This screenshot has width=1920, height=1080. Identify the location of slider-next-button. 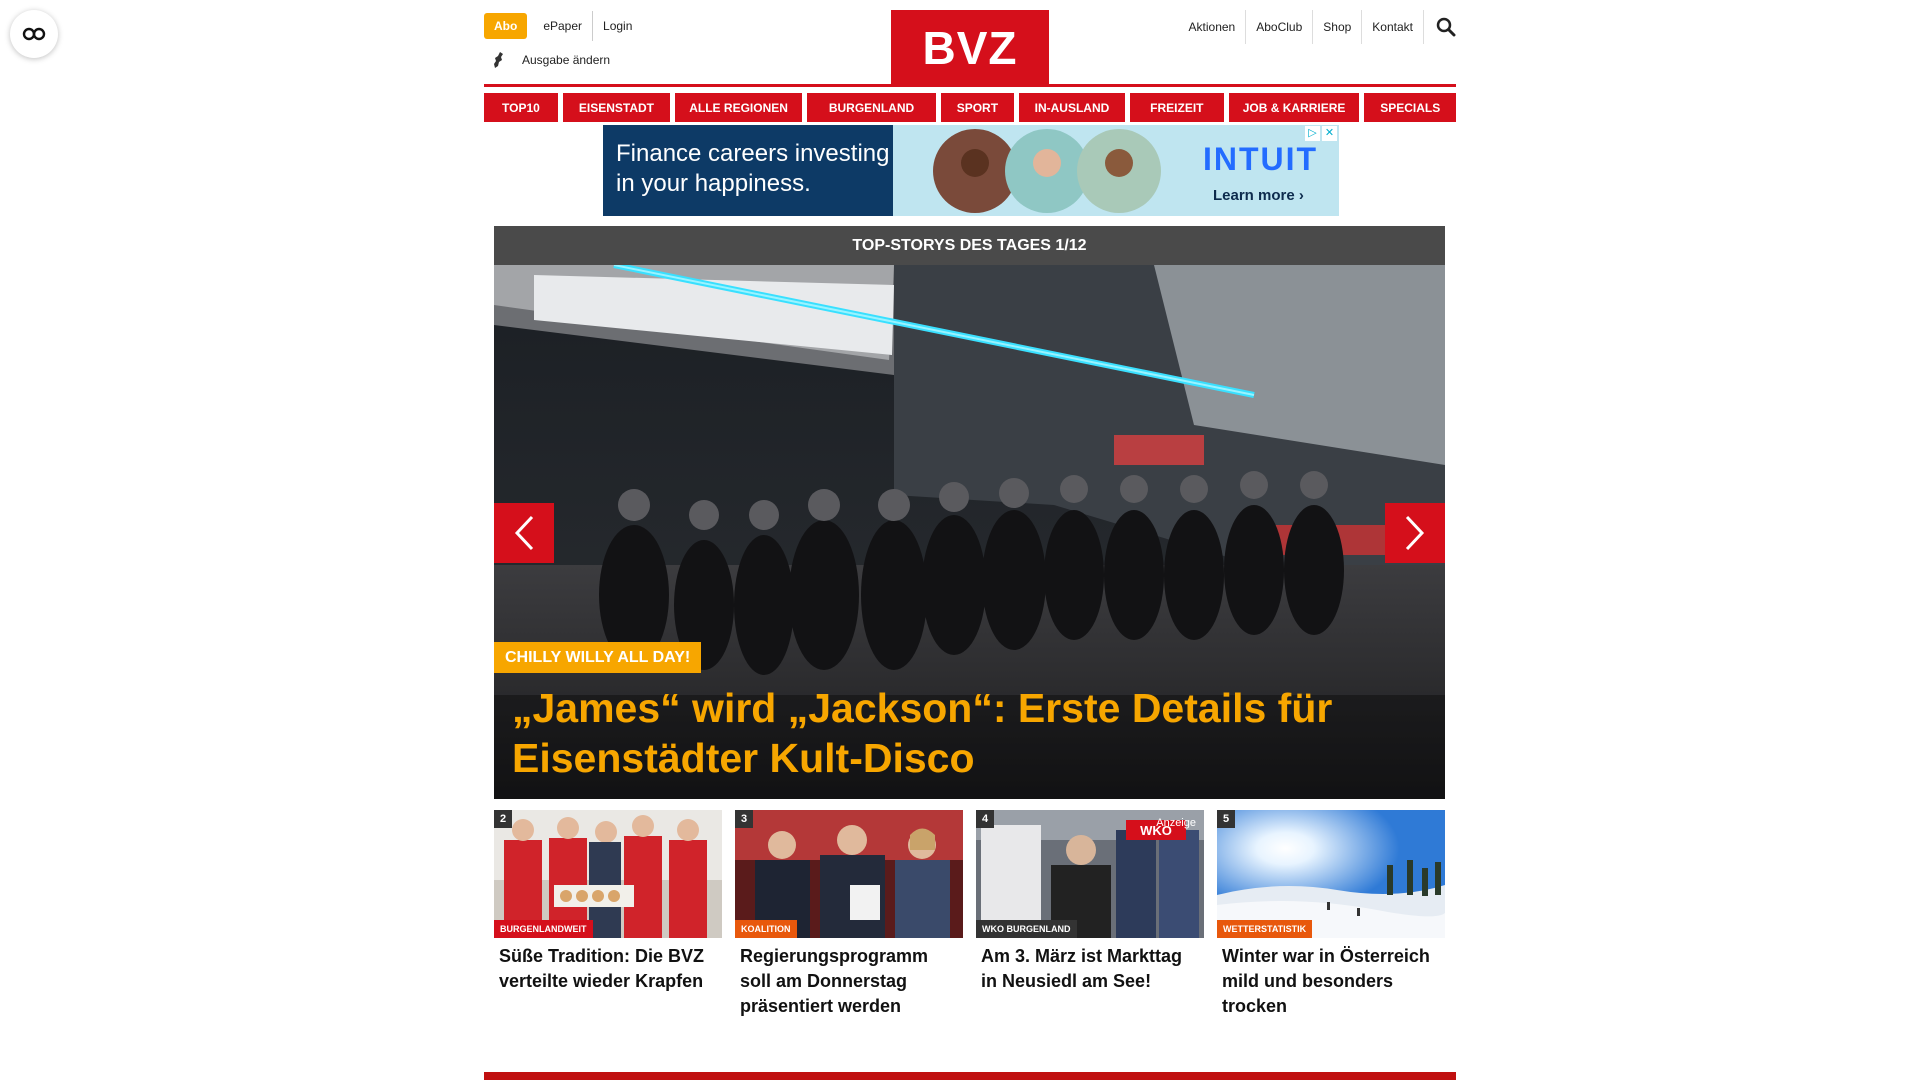
(1415, 533).